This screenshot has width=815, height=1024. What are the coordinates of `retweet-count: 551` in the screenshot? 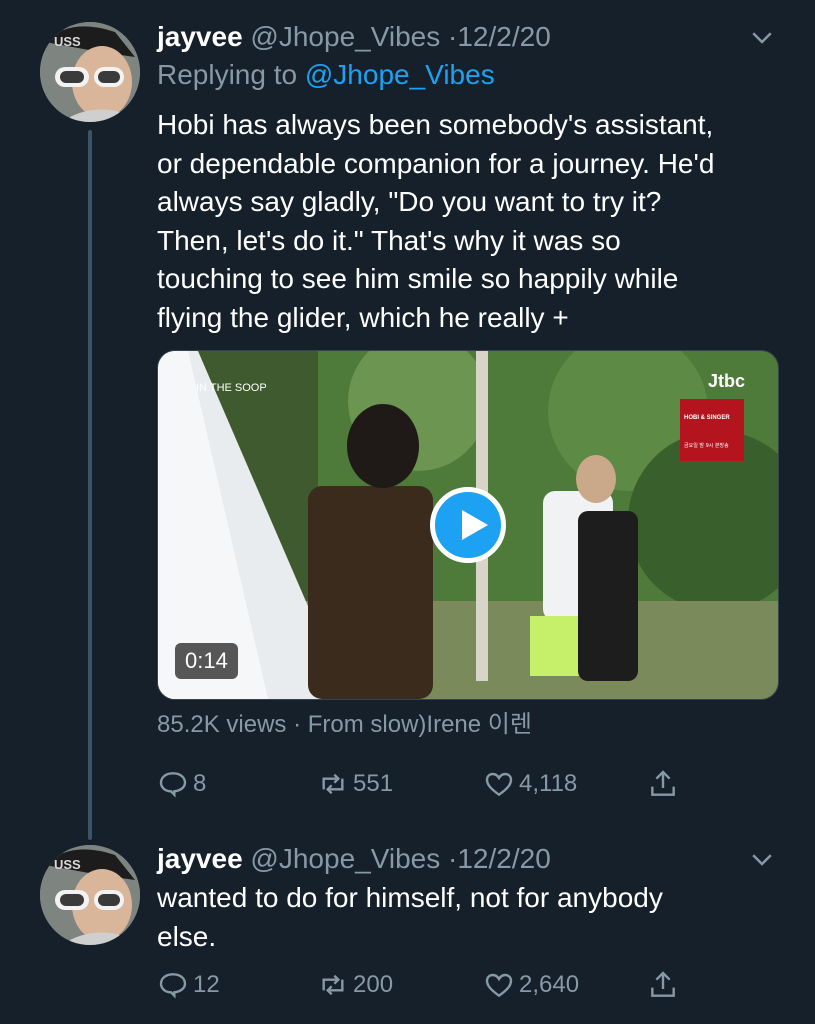 It's located at (373, 783).